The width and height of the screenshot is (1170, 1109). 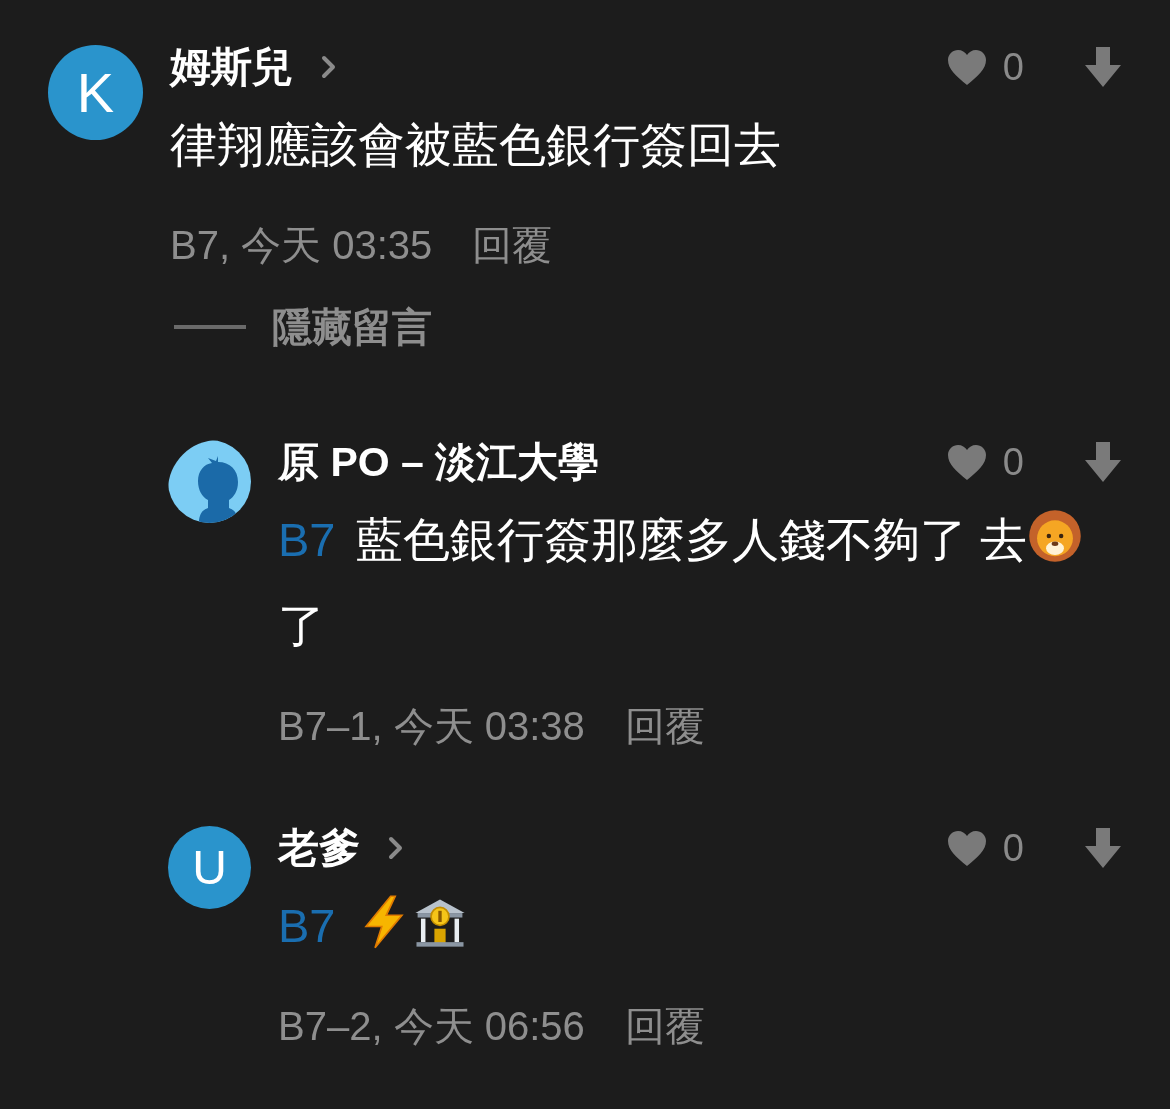 What do you see at coordinates (231, 67) in the screenshot?
I see `user-name: 姆斯兒` at bounding box center [231, 67].